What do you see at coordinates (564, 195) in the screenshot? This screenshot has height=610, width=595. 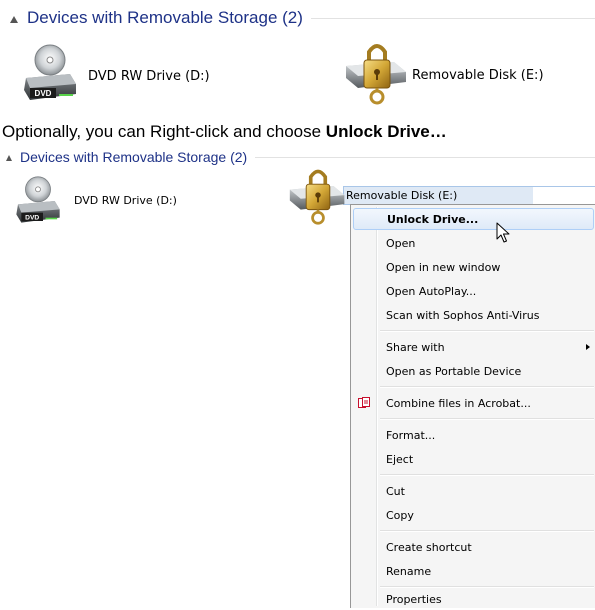 I see `selection-edge` at bounding box center [564, 195].